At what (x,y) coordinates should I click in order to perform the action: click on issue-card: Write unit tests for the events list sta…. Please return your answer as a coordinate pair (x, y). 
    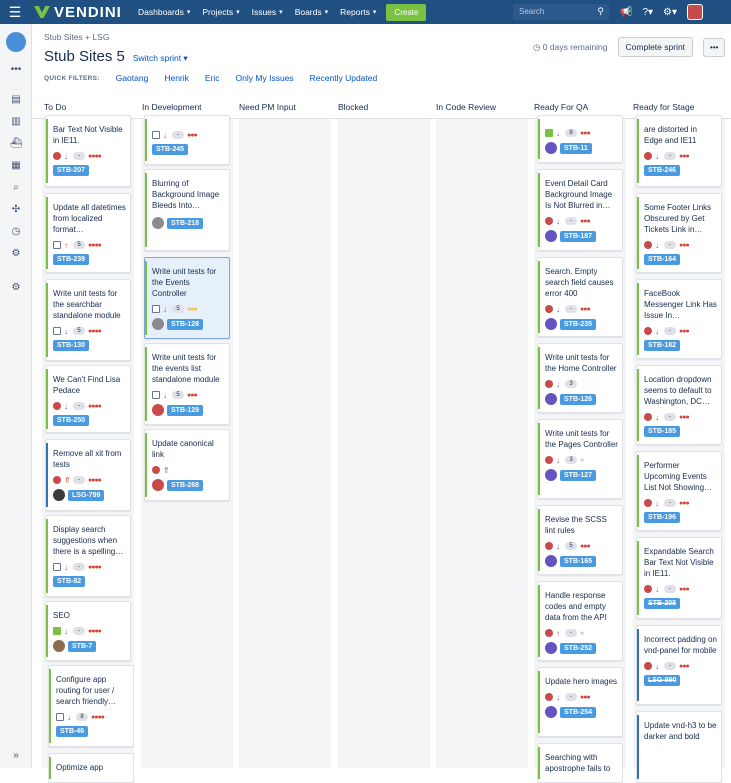
    Looking at the image, I should click on (187, 384).